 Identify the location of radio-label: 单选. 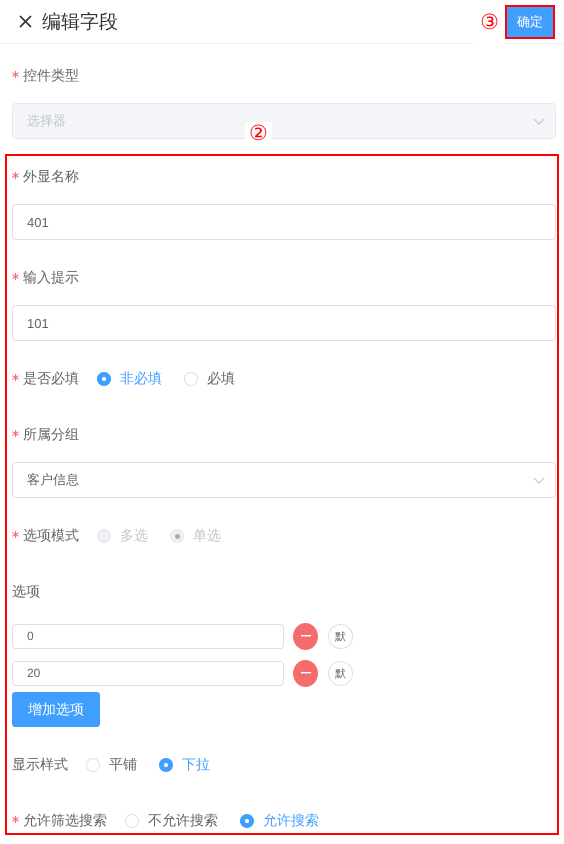
(207, 536).